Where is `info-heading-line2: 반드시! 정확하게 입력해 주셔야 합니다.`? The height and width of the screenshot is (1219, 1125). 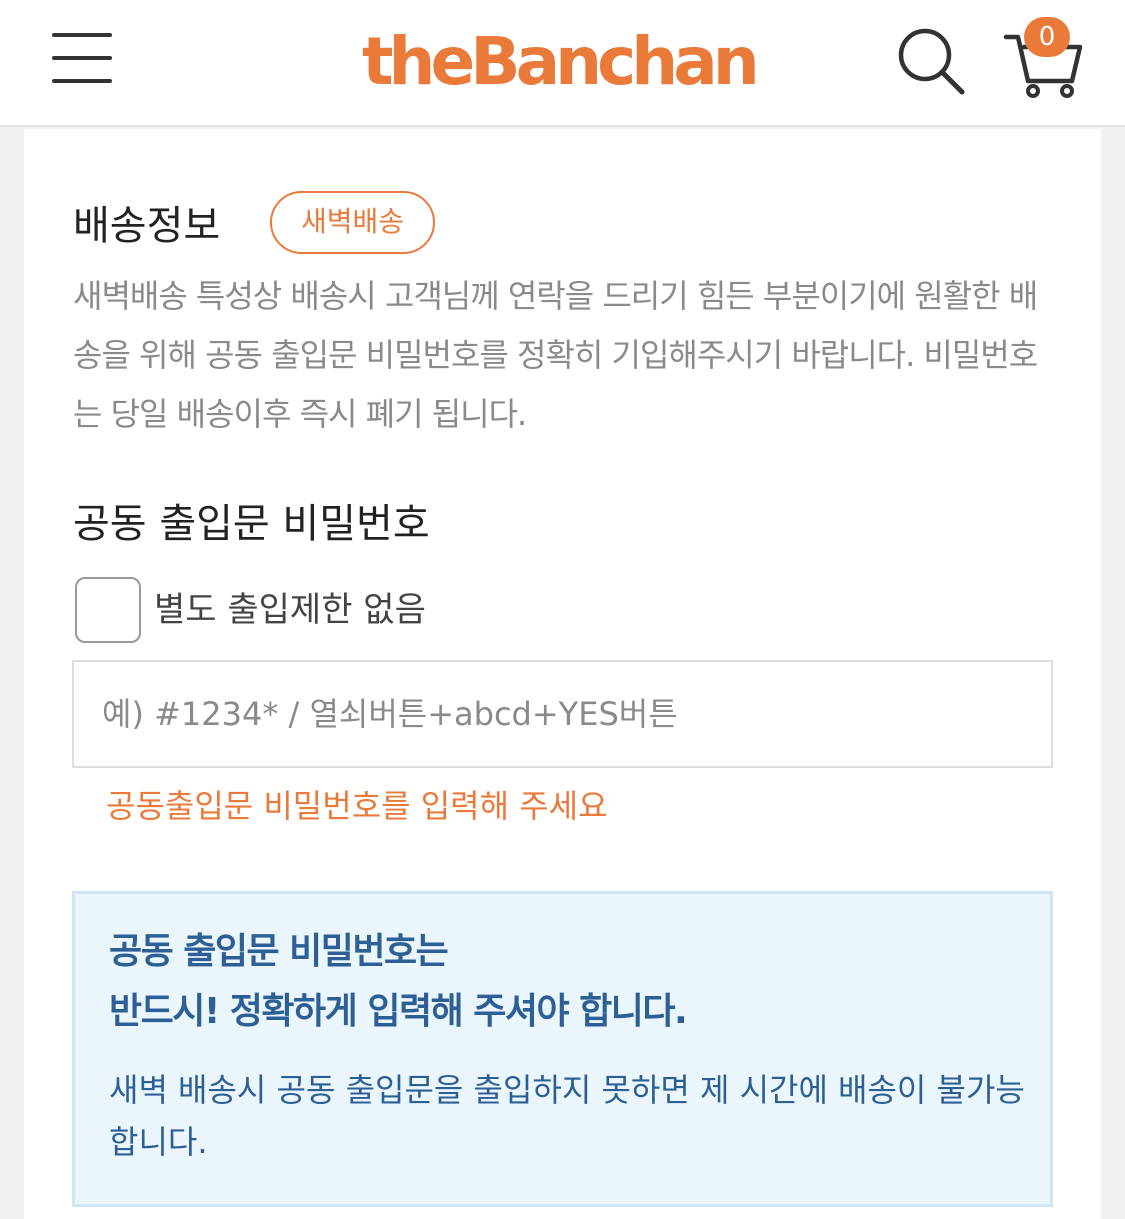
info-heading-line2: 반드시! 정확하게 입력해 주셔야 합니다. is located at coordinates (398, 1011).